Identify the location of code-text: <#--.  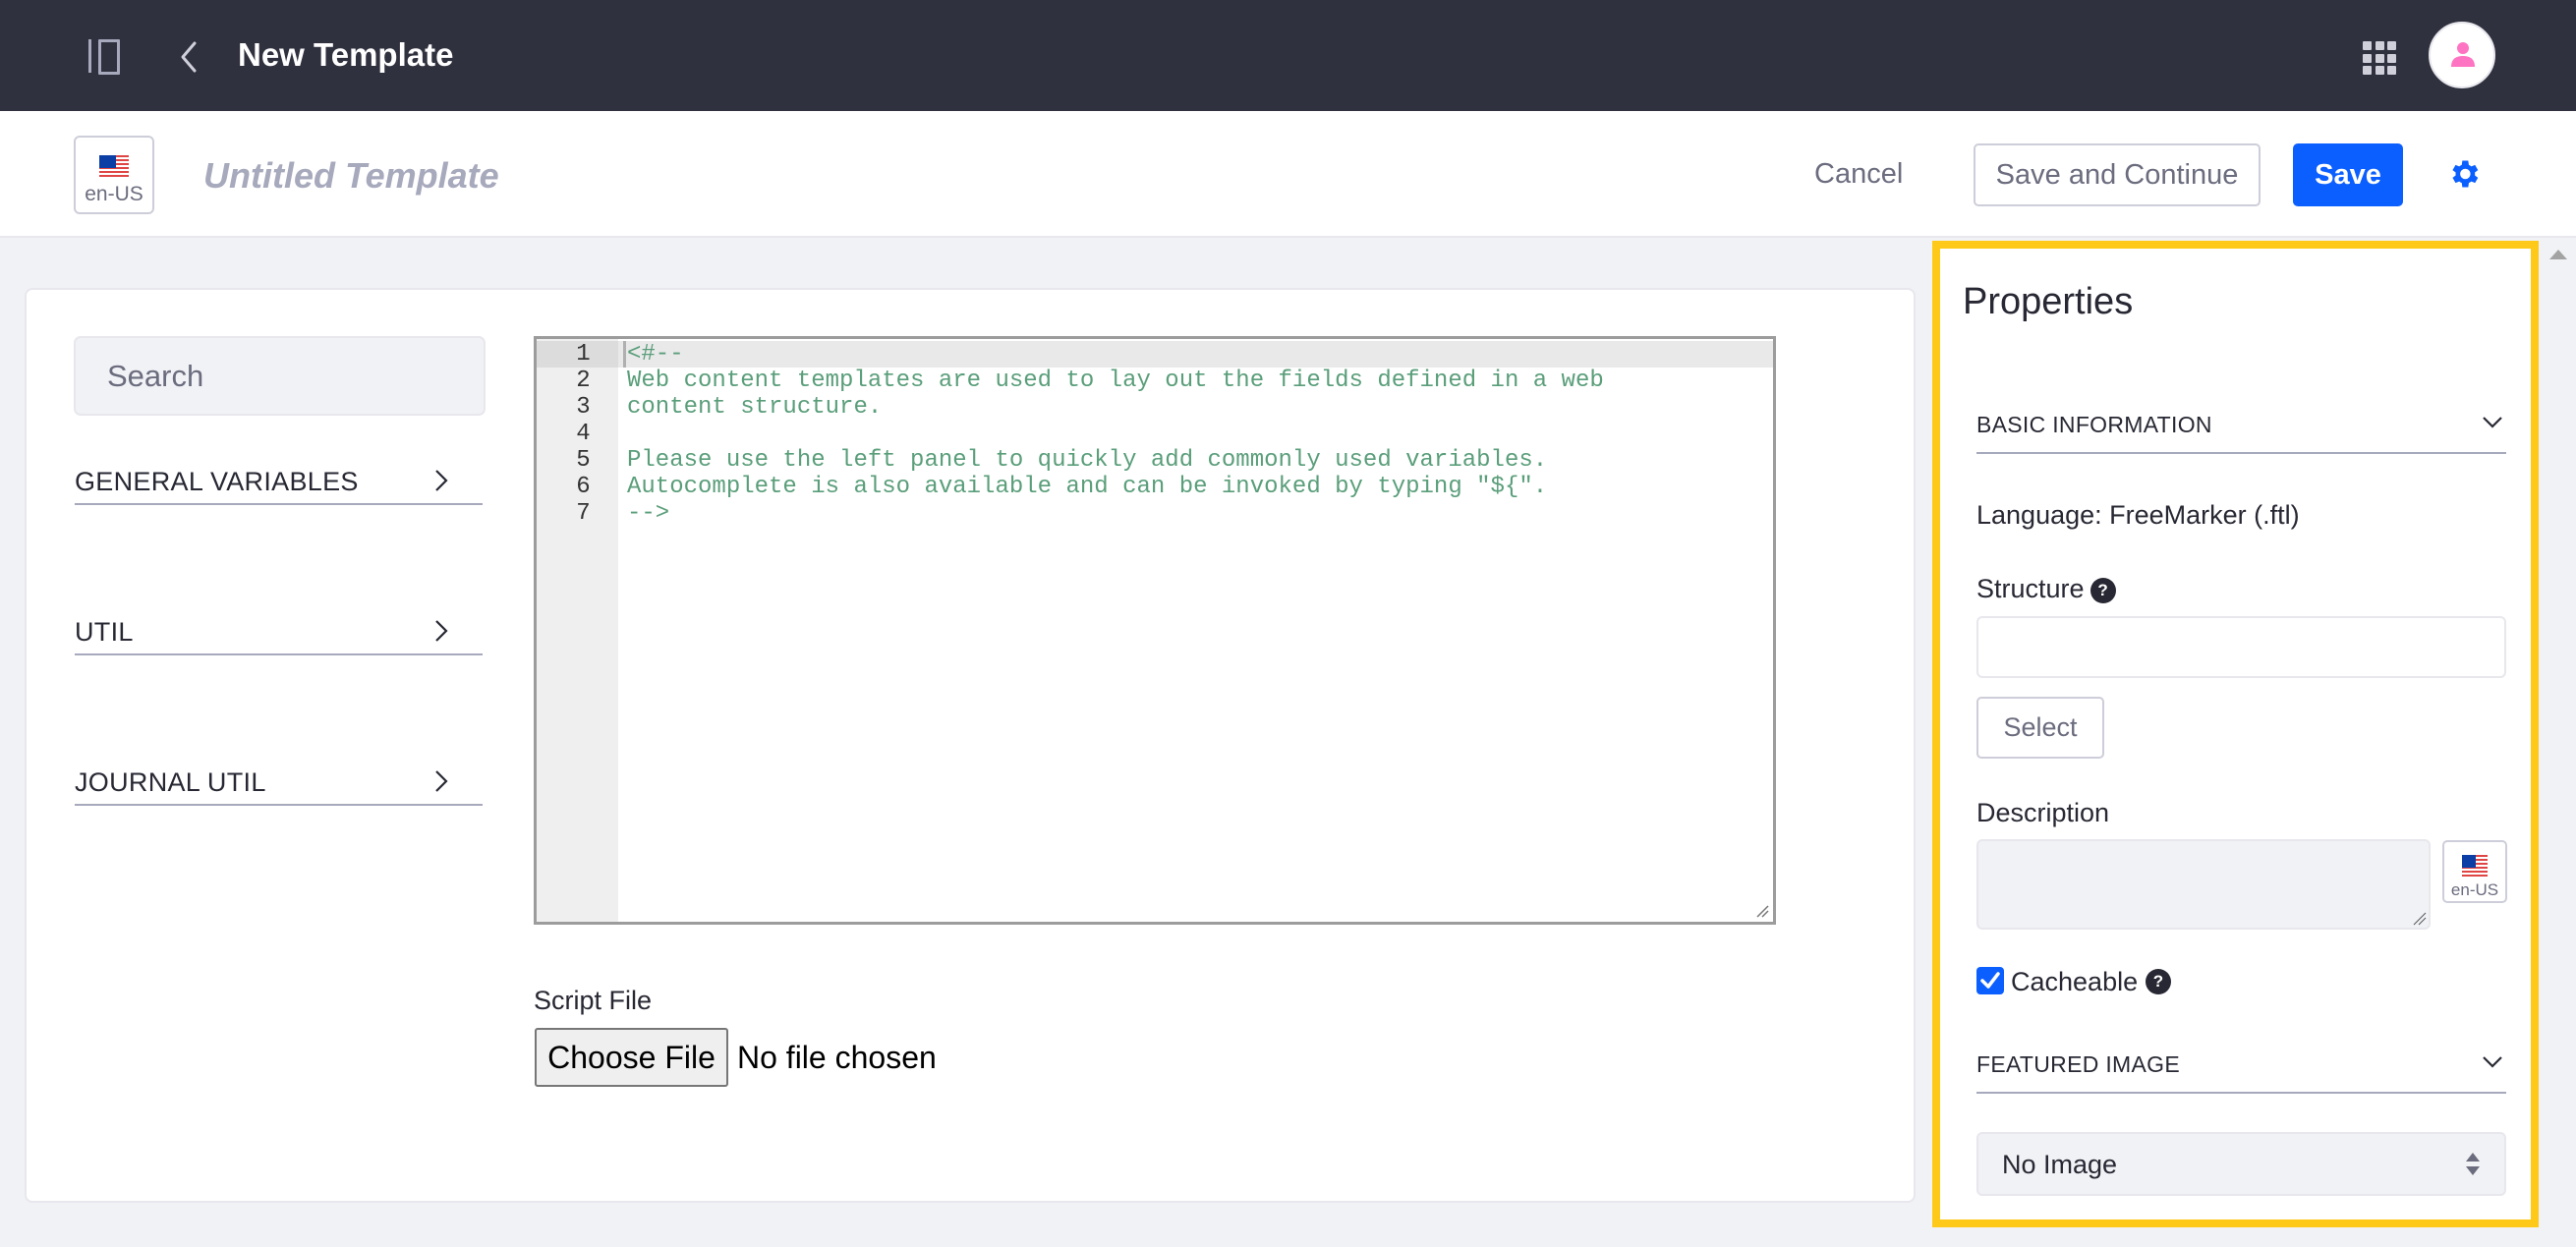
(655, 354).